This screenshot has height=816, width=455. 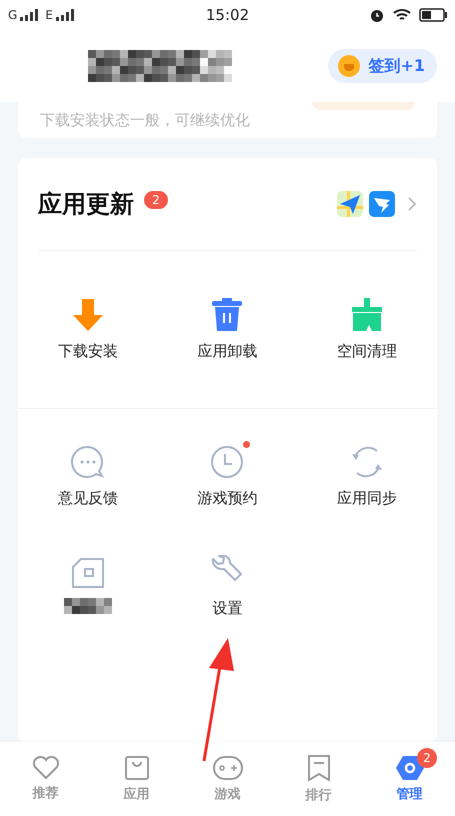 I want to click on tool-label: 应用卸载, so click(x=227, y=351).